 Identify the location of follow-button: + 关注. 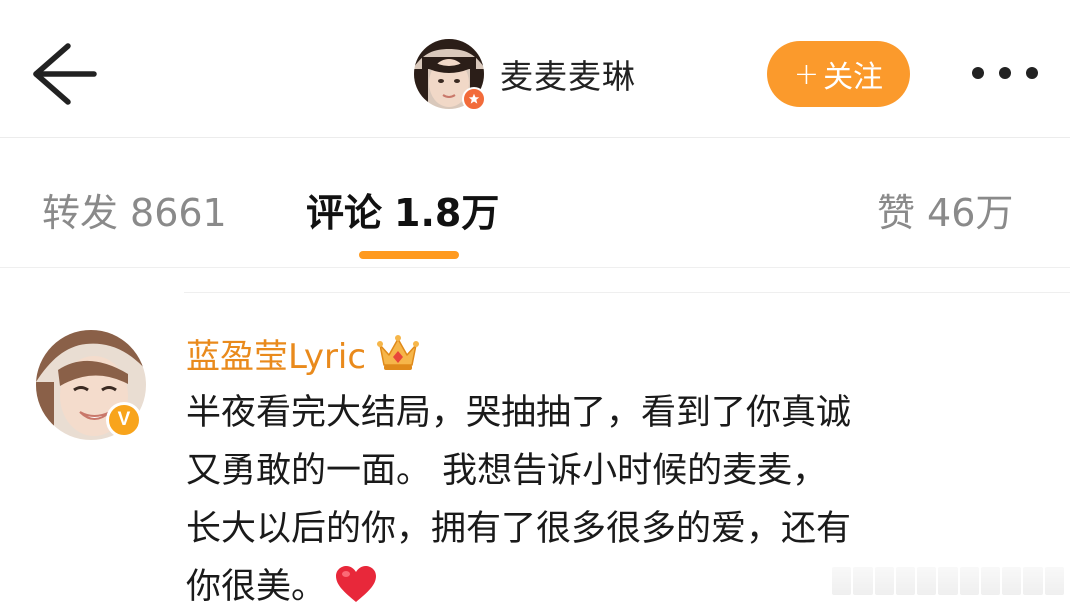
(838, 74).